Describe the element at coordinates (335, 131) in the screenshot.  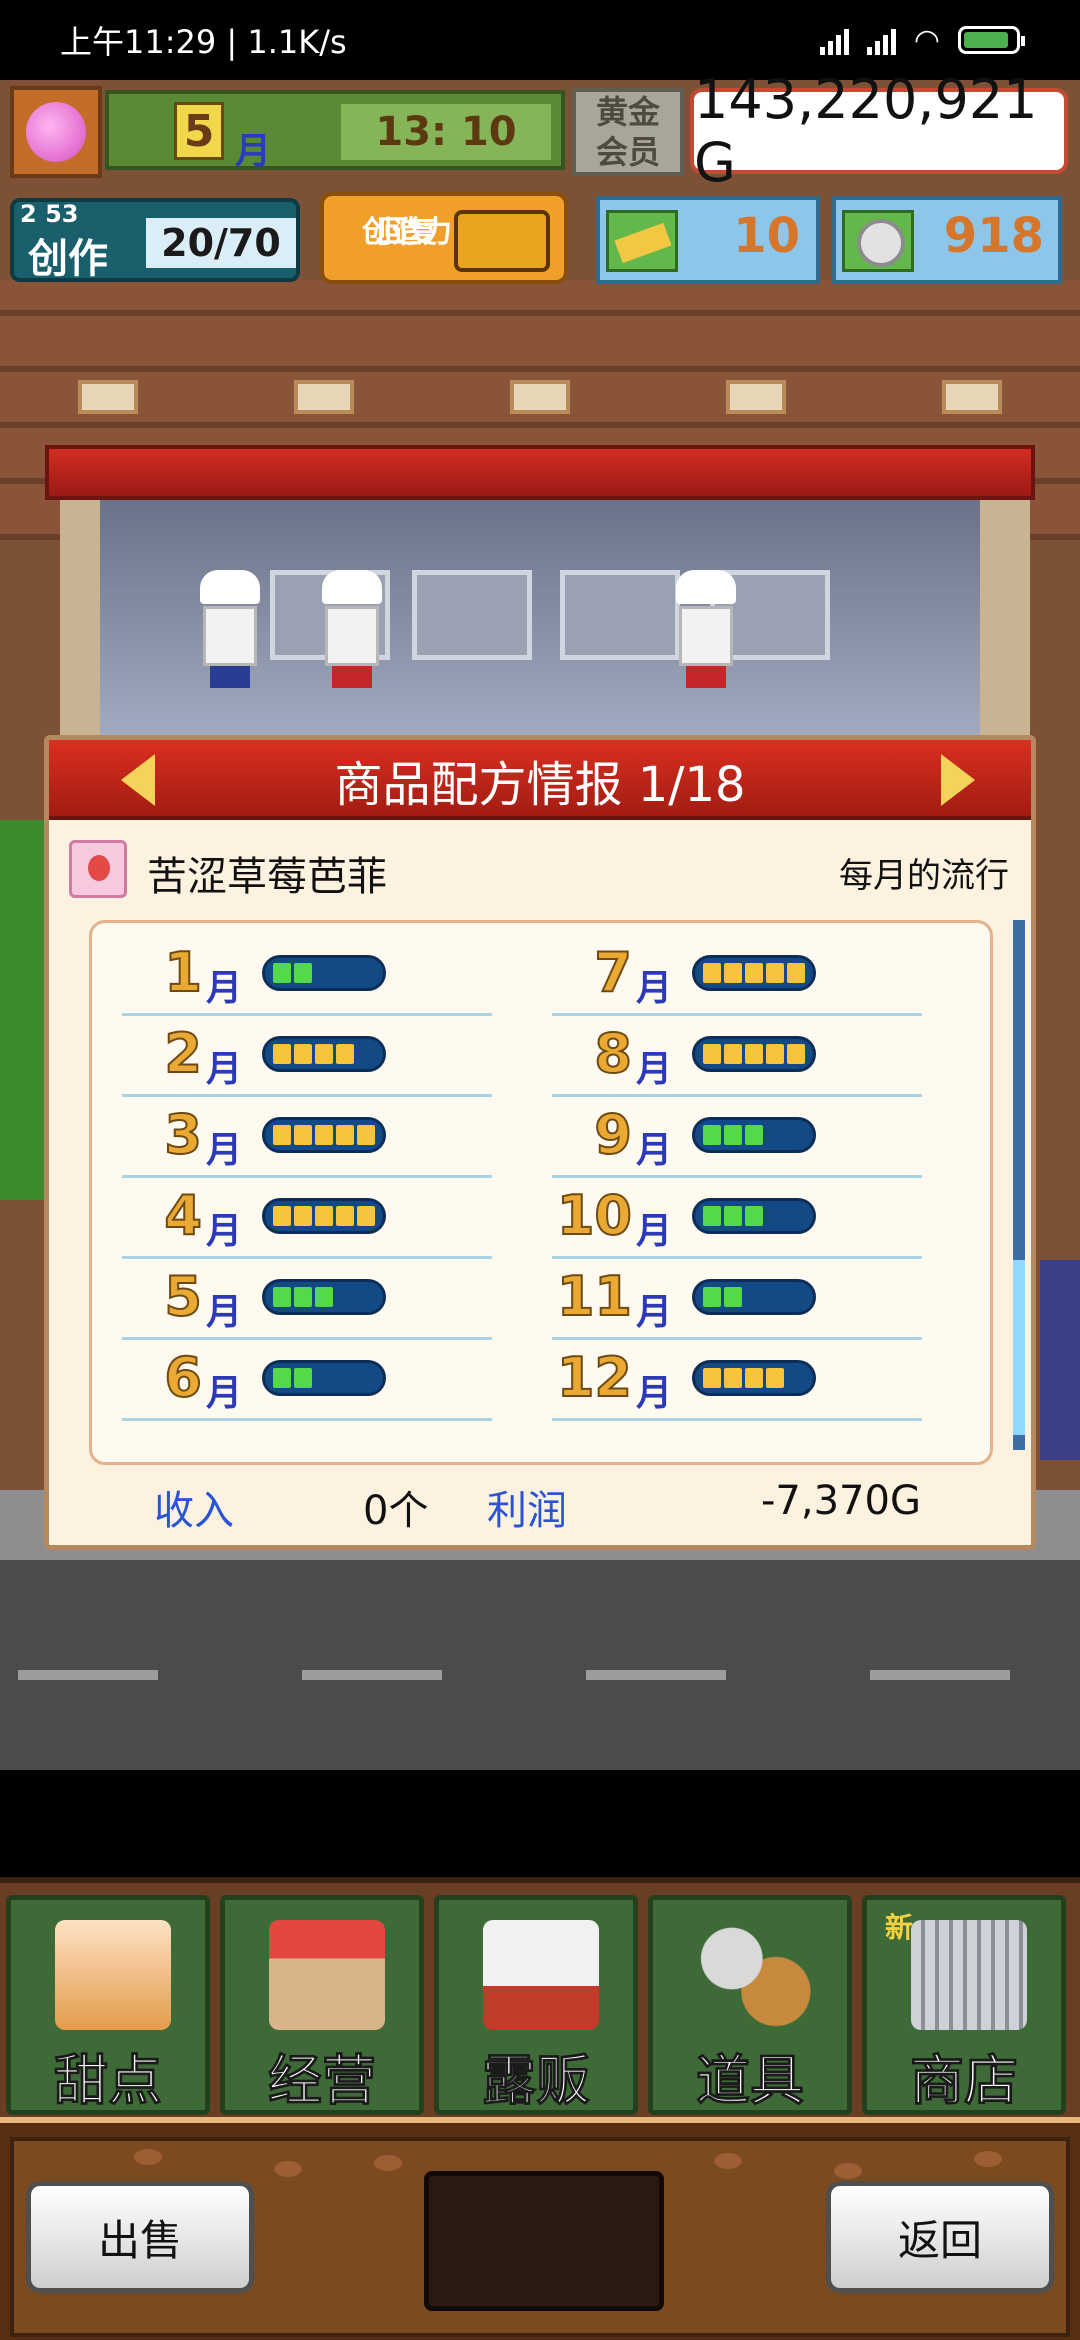
I see `date-bar: 5 月 13: 10` at that location.